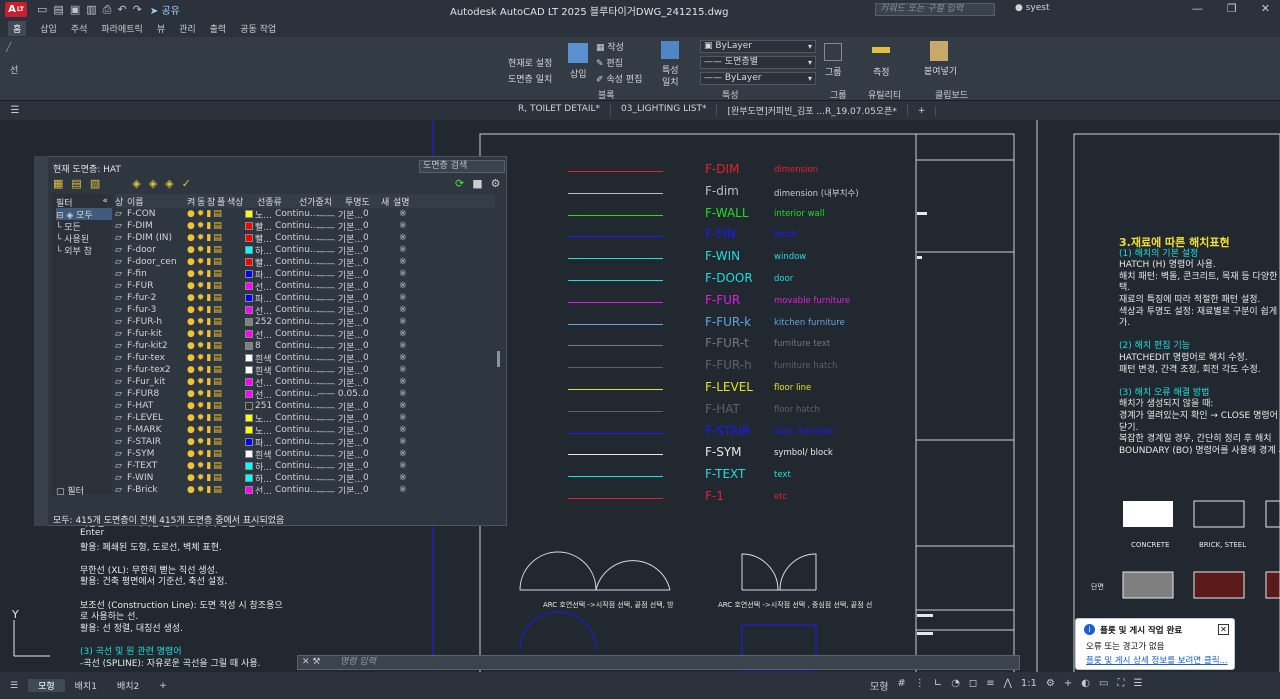 The height and width of the screenshot is (699, 1280). I want to click on line-icon: ╱, so click(8, 48).